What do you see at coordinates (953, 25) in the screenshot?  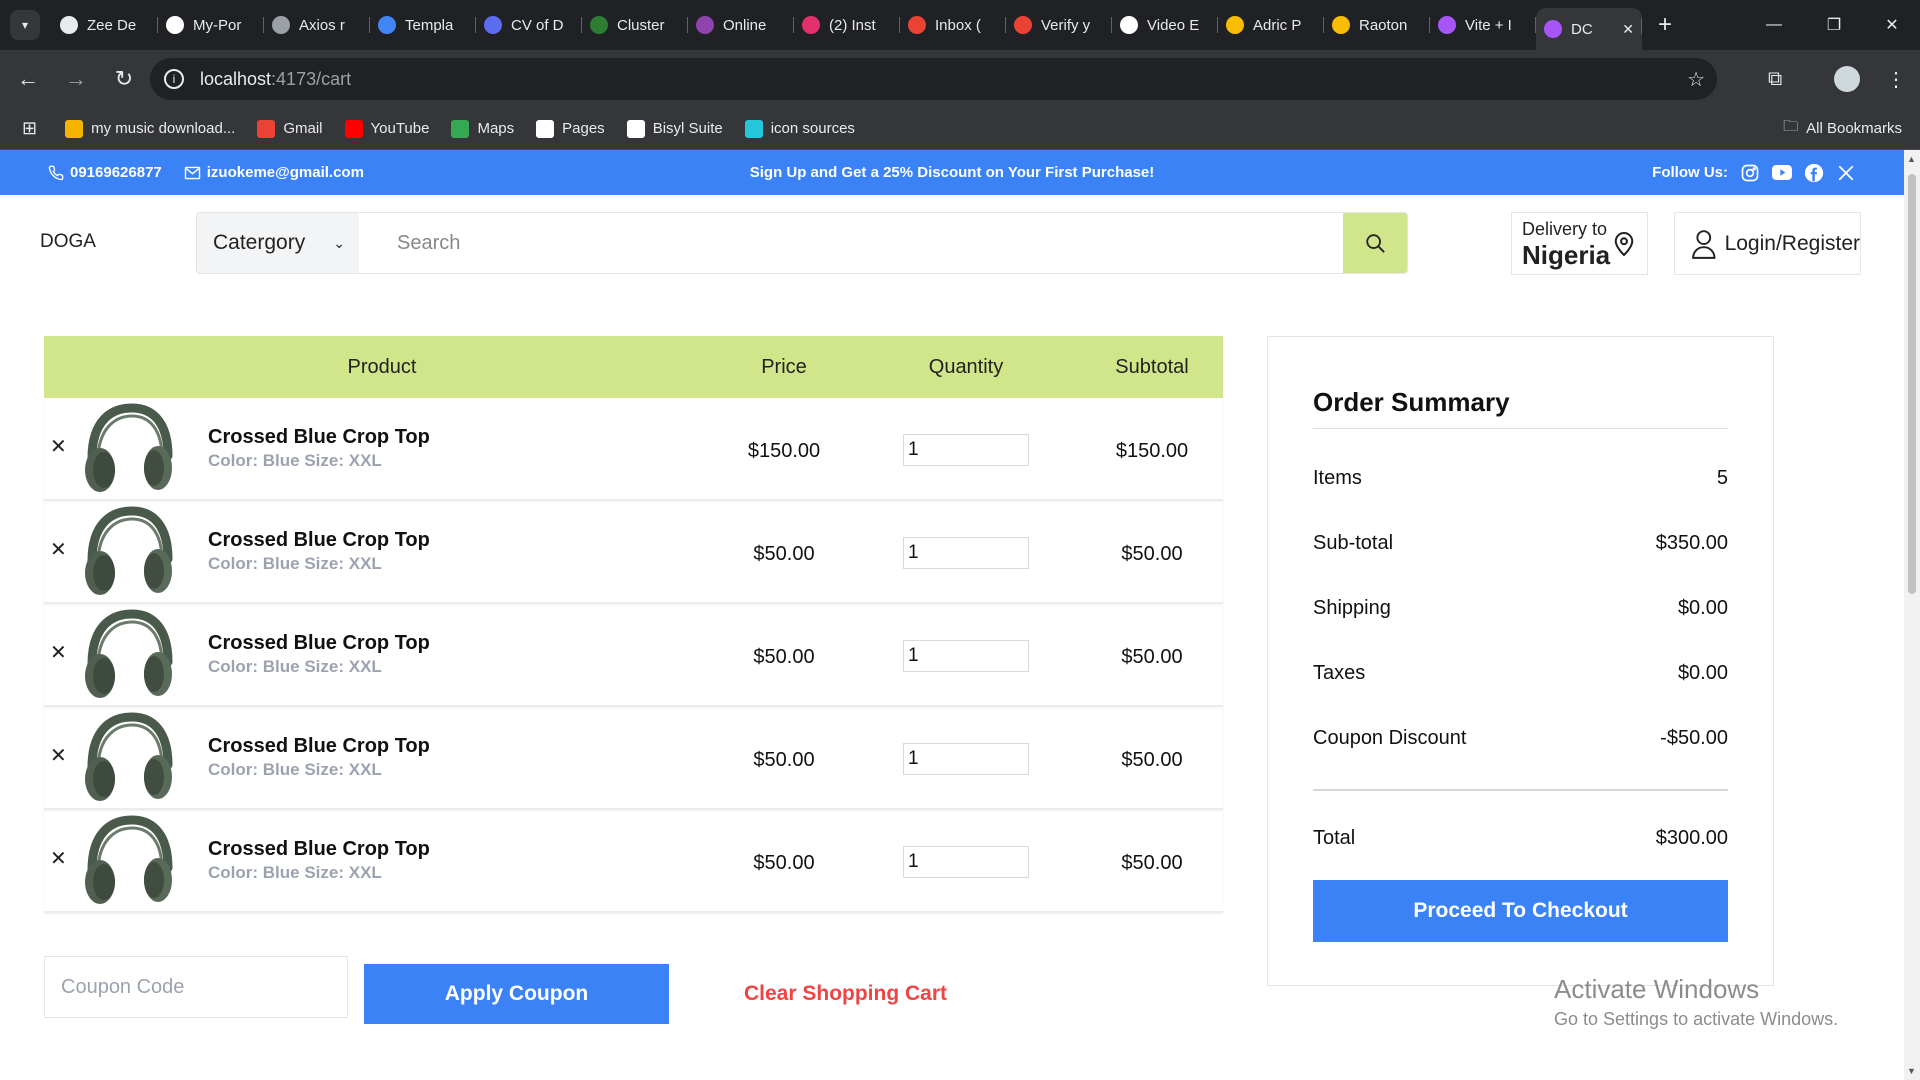 I see `browser-tab: Inbox (` at bounding box center [953, 25].